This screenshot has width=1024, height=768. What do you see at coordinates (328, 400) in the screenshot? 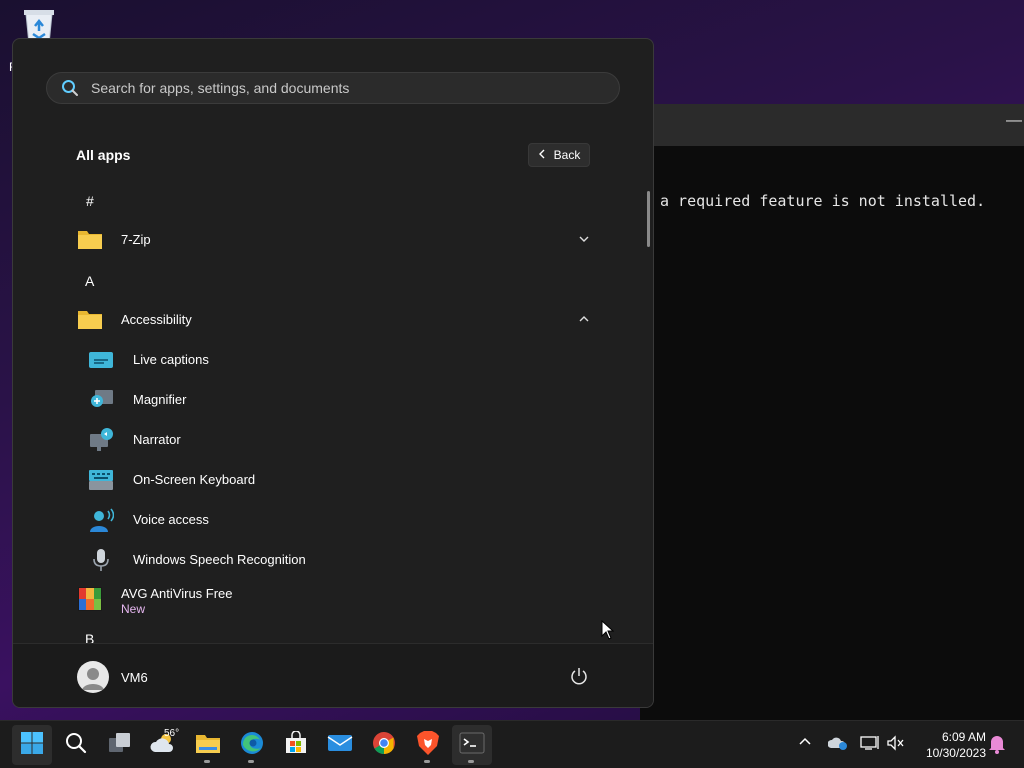
I see `list-item-magnifier: Magnifier` at bounding box center [328, 400].